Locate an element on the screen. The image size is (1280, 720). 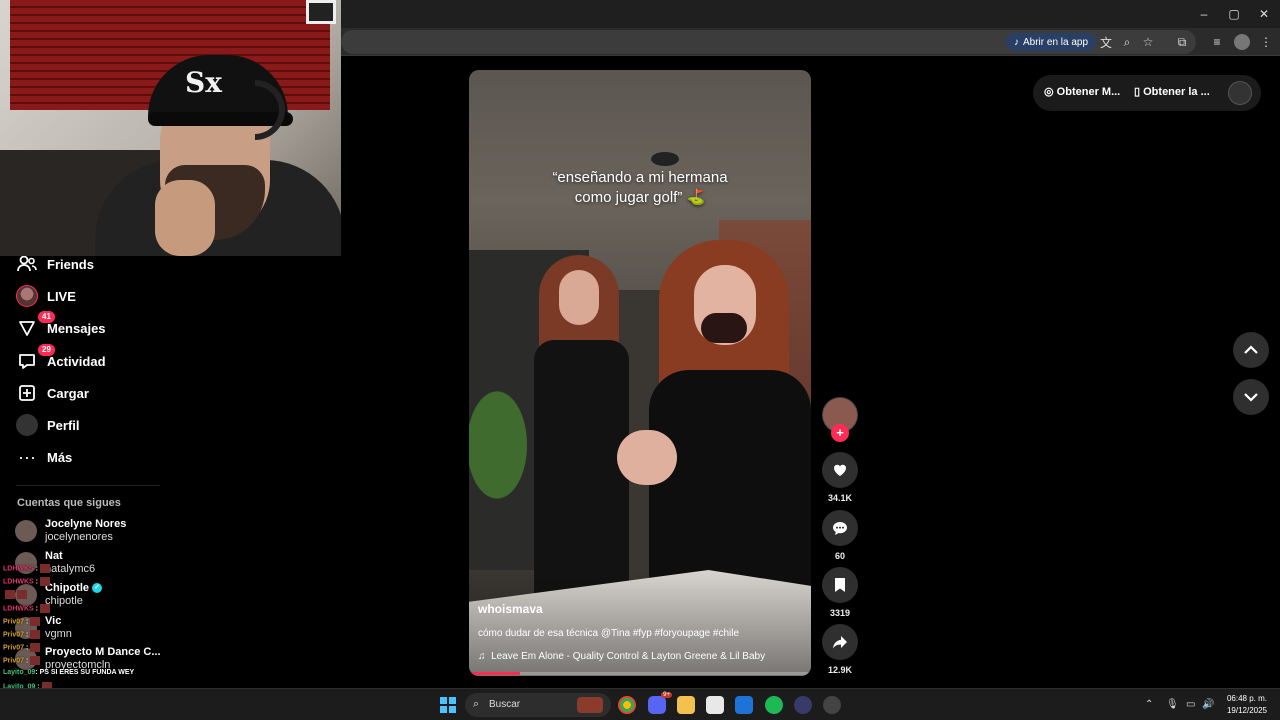
cap-logo: Sx is located at coordinates (203, 82).